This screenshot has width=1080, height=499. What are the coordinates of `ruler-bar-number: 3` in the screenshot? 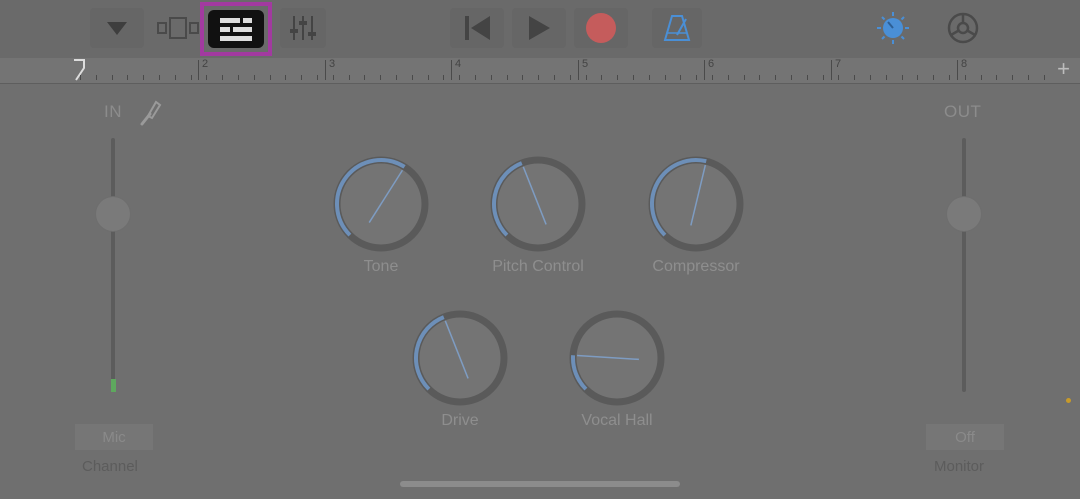 It's located at (332, 64).